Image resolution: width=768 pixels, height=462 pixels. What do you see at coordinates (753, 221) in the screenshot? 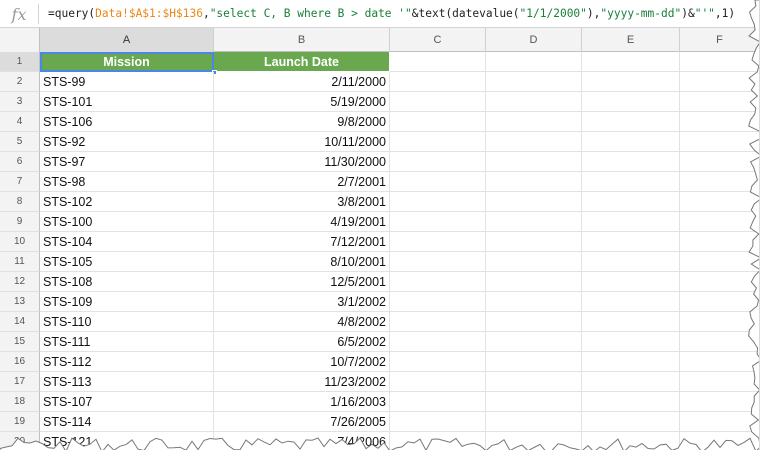
I see `torn-edge-right-path` at bounding box center [753, 221].